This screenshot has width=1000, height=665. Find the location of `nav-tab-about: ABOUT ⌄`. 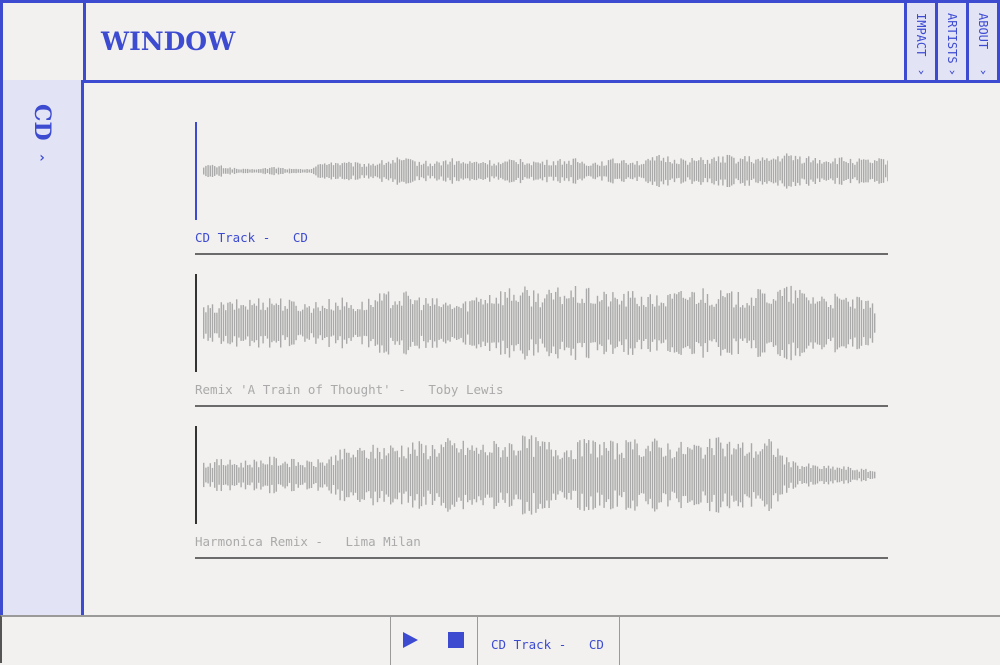

nav-tab-about: ABOUT ⌄ is located at coordinates (981, 41).